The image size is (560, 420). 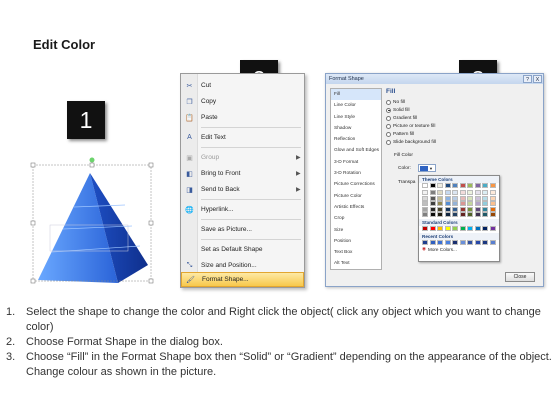 I want to click on nav-item-fill: Fill, so click(x=356, y=95).